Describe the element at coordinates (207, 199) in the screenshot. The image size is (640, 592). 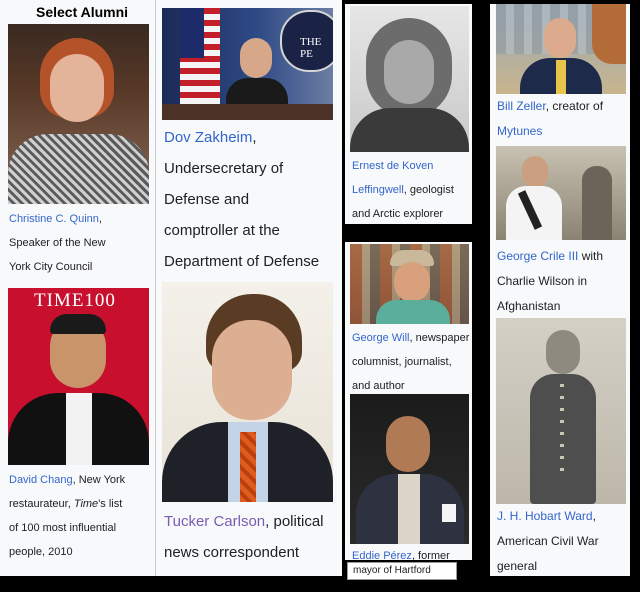
I see `caption-text: Defense and` at that location.